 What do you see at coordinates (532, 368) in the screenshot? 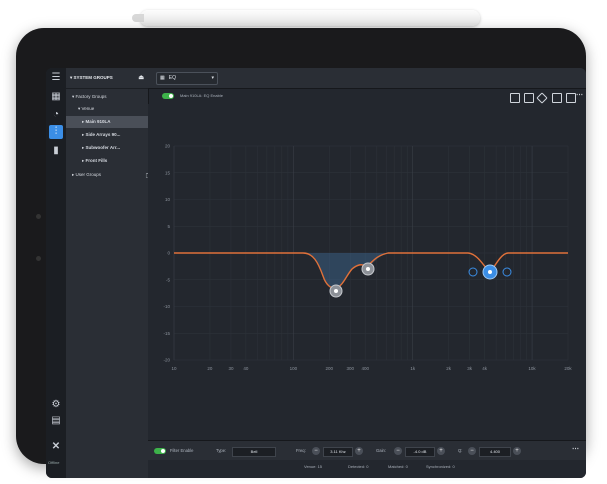
I see `x-tick-label: 10k` at bounding box center [532, 368].